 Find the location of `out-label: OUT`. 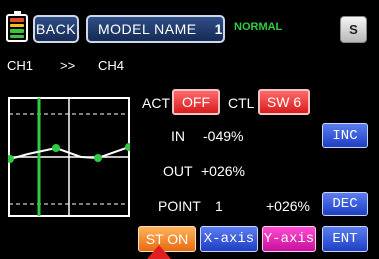

out-label: OUT is located at coordinates (178, 171).